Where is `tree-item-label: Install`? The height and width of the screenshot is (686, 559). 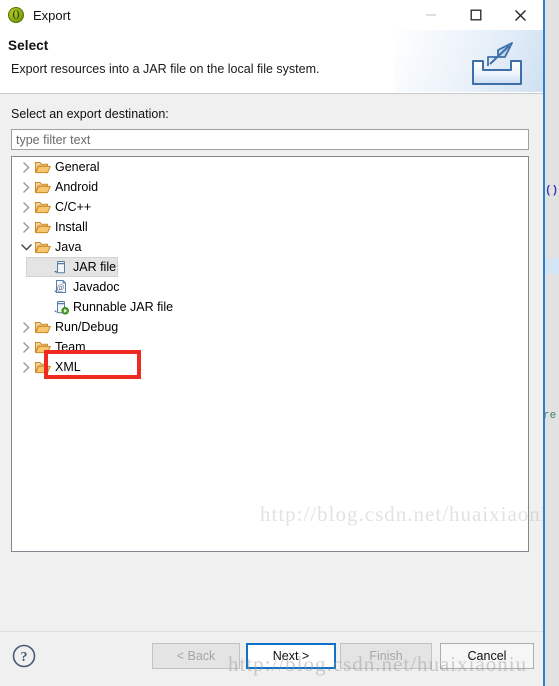 tree-item-label: Install is located at coordinates (71, 227).